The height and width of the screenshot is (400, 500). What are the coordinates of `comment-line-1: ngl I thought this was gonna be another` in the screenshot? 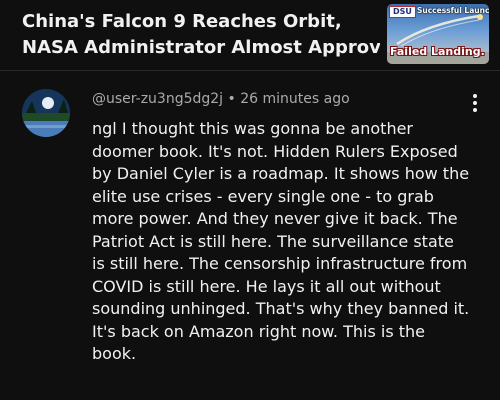 It's located at (252, 128).